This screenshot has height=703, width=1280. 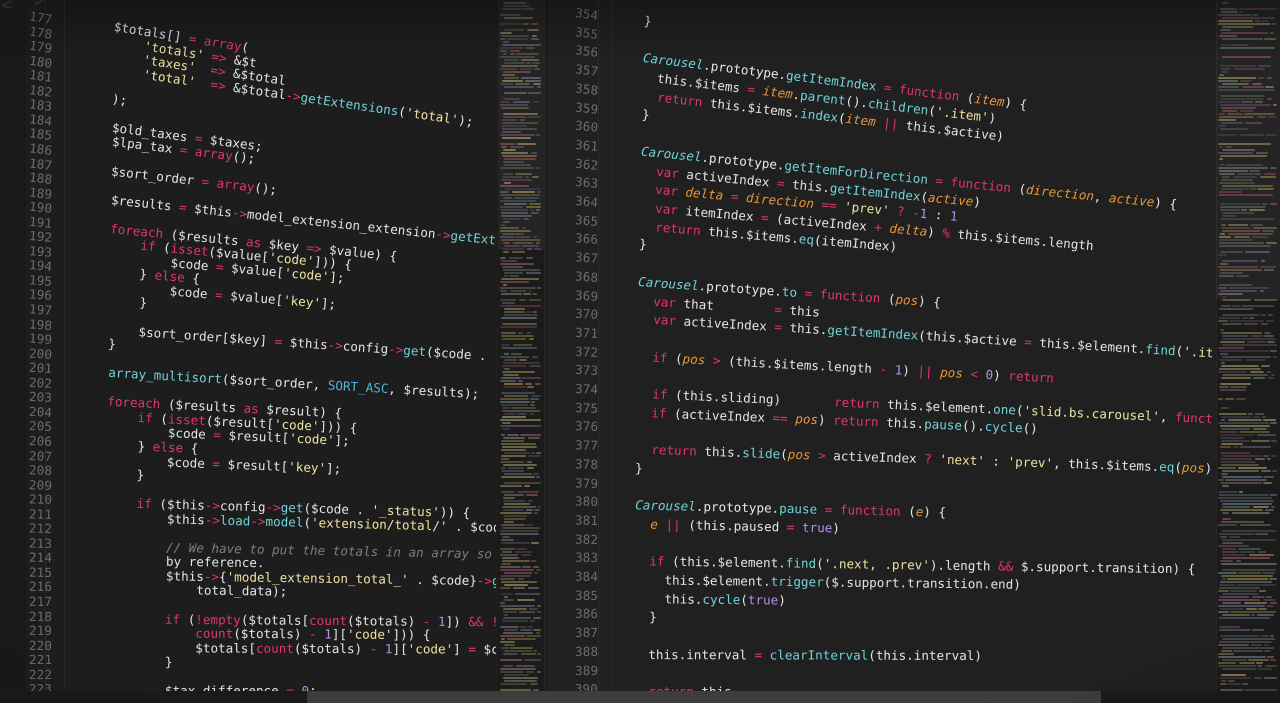 What do you see at coordinates (105, 98) in the screenshot?
I see `code-line: );` at bounding box center [105, 98].